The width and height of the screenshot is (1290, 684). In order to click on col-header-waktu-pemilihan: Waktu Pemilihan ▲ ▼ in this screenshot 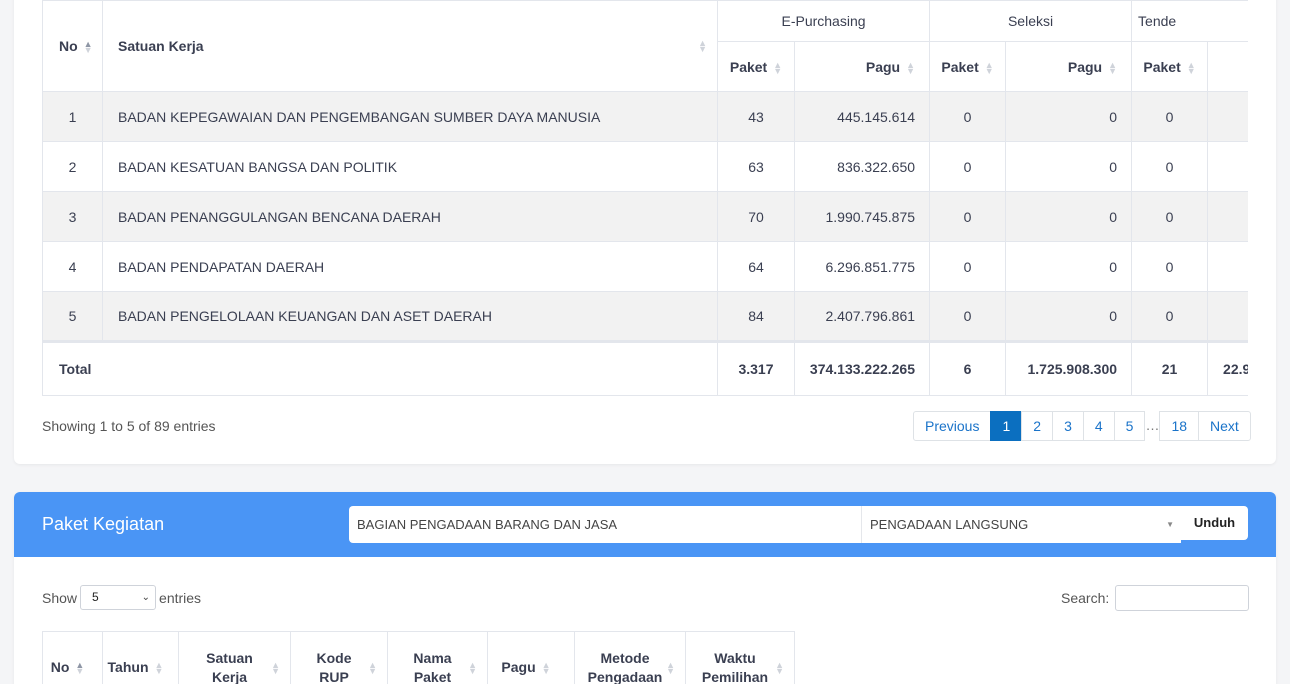, I will do `click(740, 657)`.